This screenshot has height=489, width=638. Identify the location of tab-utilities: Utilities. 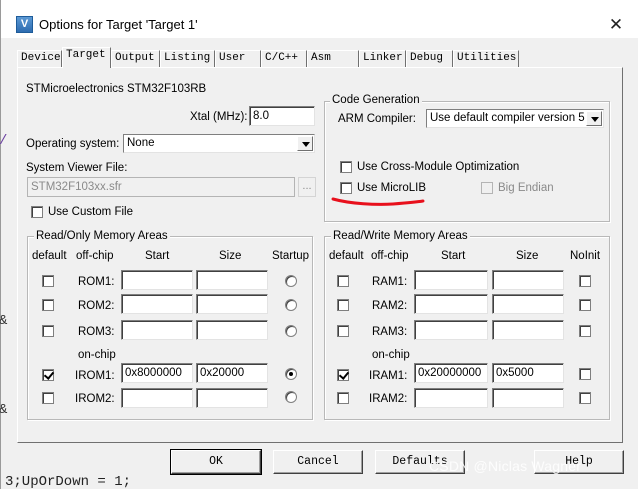
(486, 58).